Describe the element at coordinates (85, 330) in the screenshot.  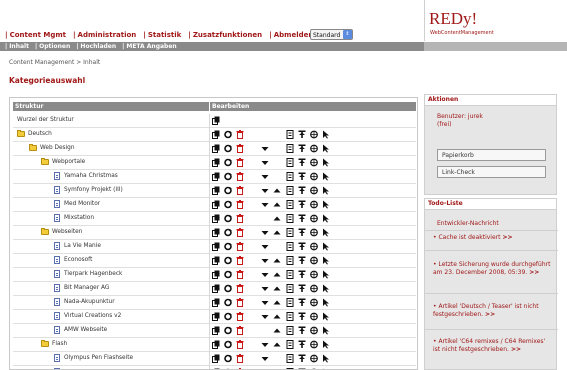
I see `tree-item-label: AMW Webseite` at that location.